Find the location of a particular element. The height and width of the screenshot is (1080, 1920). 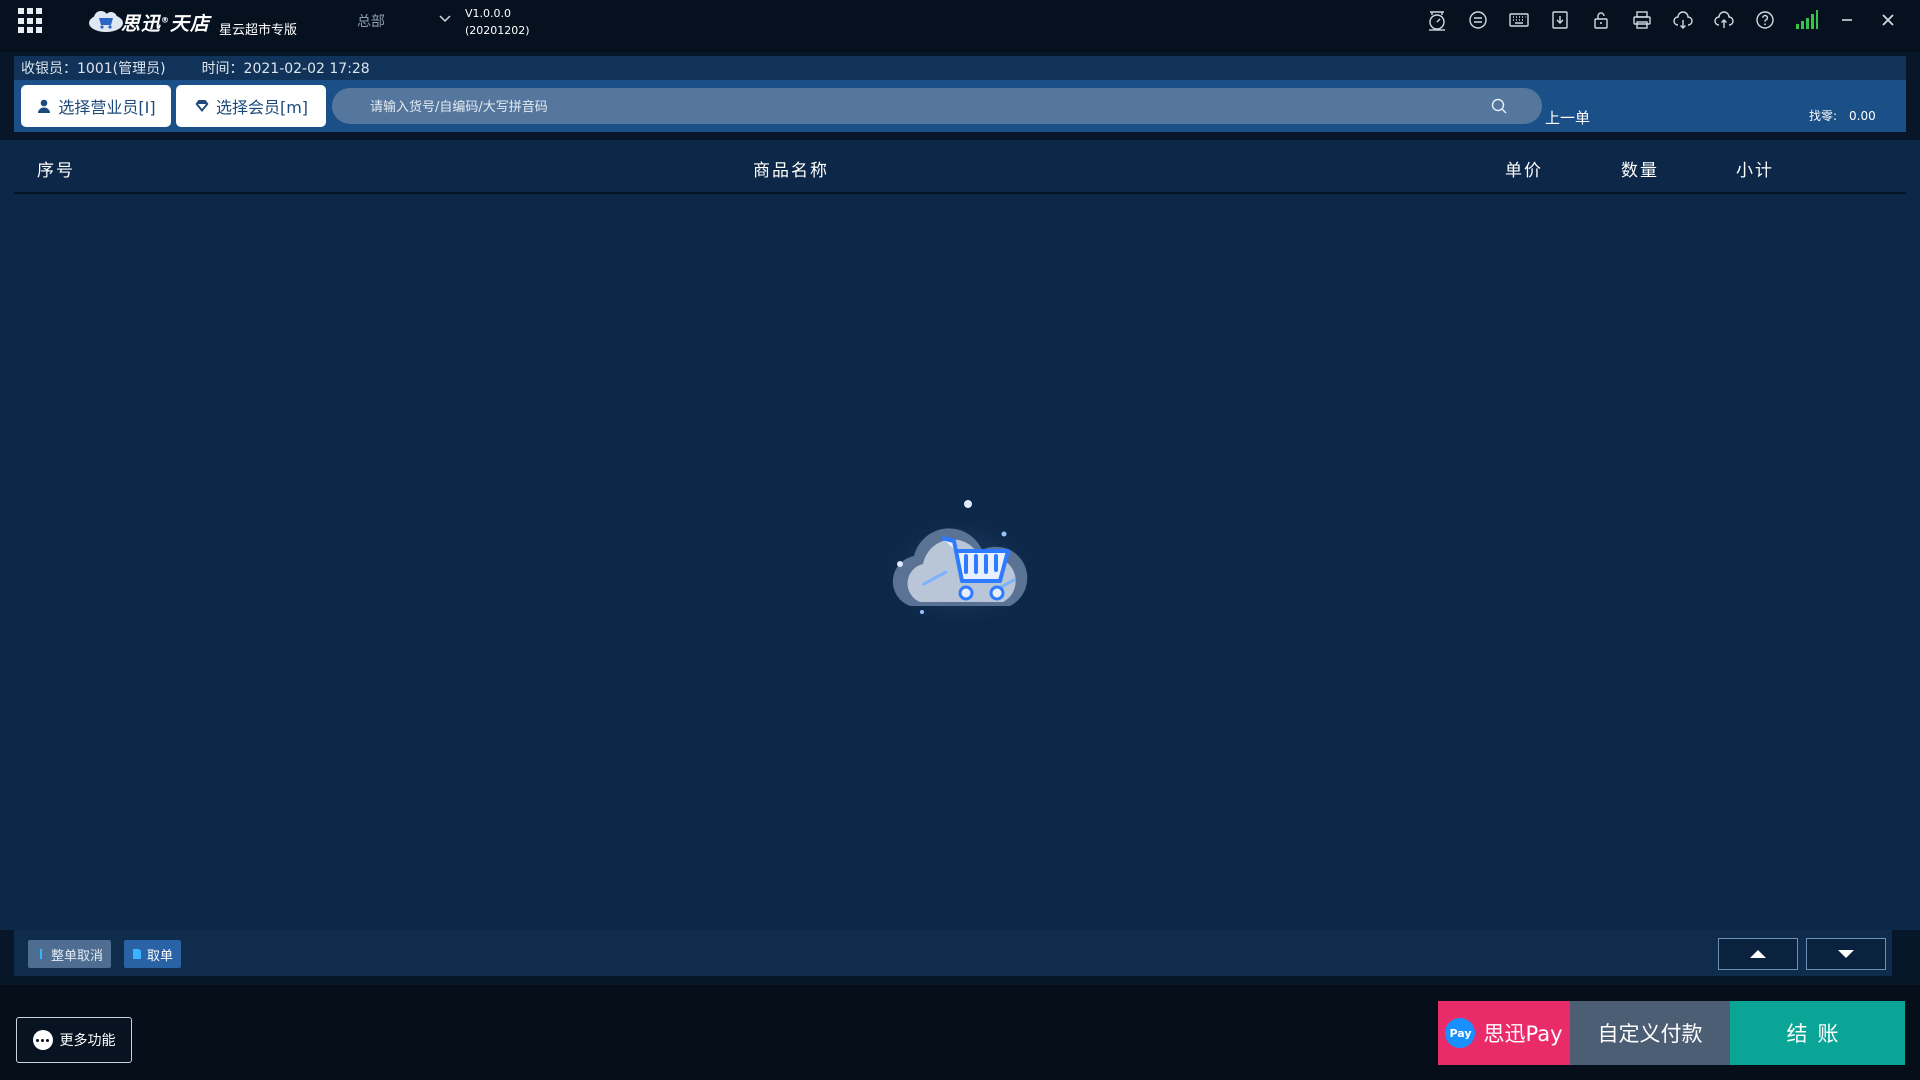

store-selector-label: 总部 is located at coordinates (371, 21).